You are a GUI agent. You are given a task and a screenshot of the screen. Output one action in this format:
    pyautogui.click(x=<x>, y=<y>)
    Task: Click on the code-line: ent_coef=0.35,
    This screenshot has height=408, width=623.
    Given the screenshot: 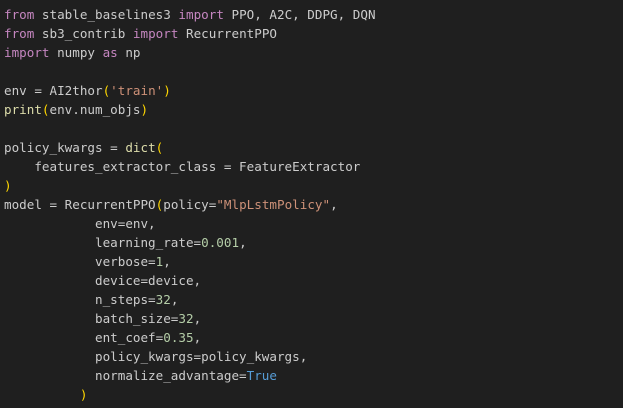 What is the action you would take?
    pyautogui.click(x=313, y=337)
    